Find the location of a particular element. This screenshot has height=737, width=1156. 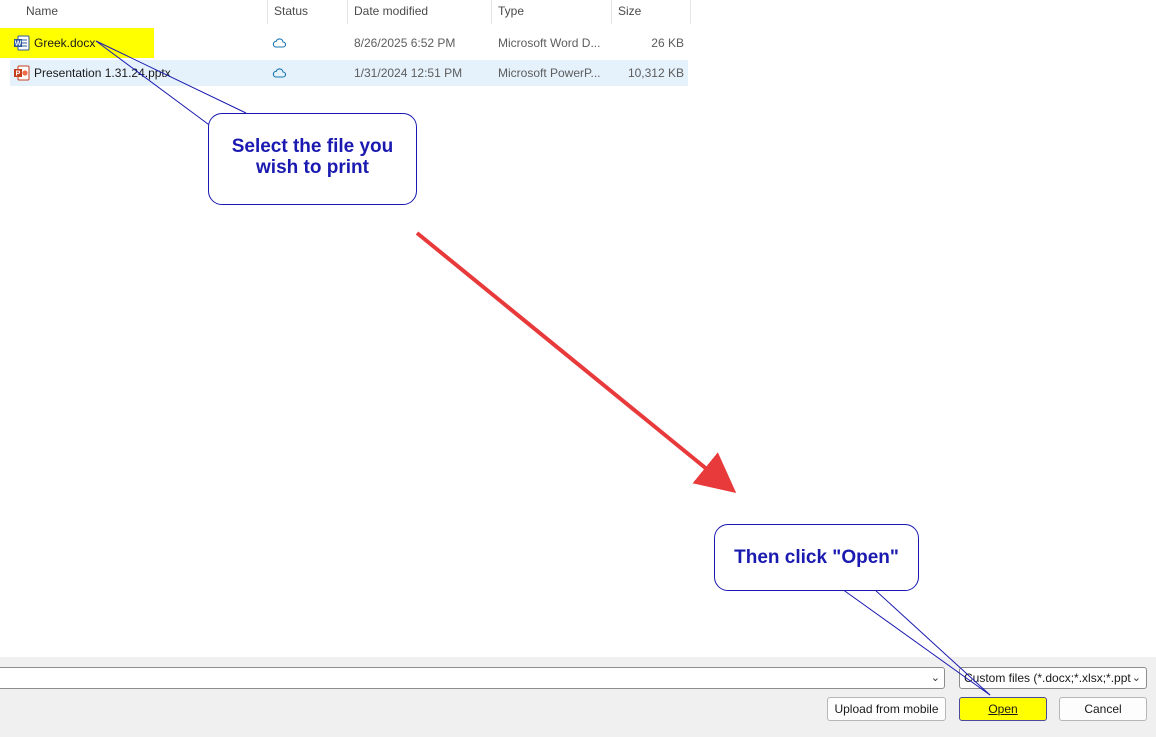

callout-select-file: Select the file you wish to print is located at coordinates (312, 159).